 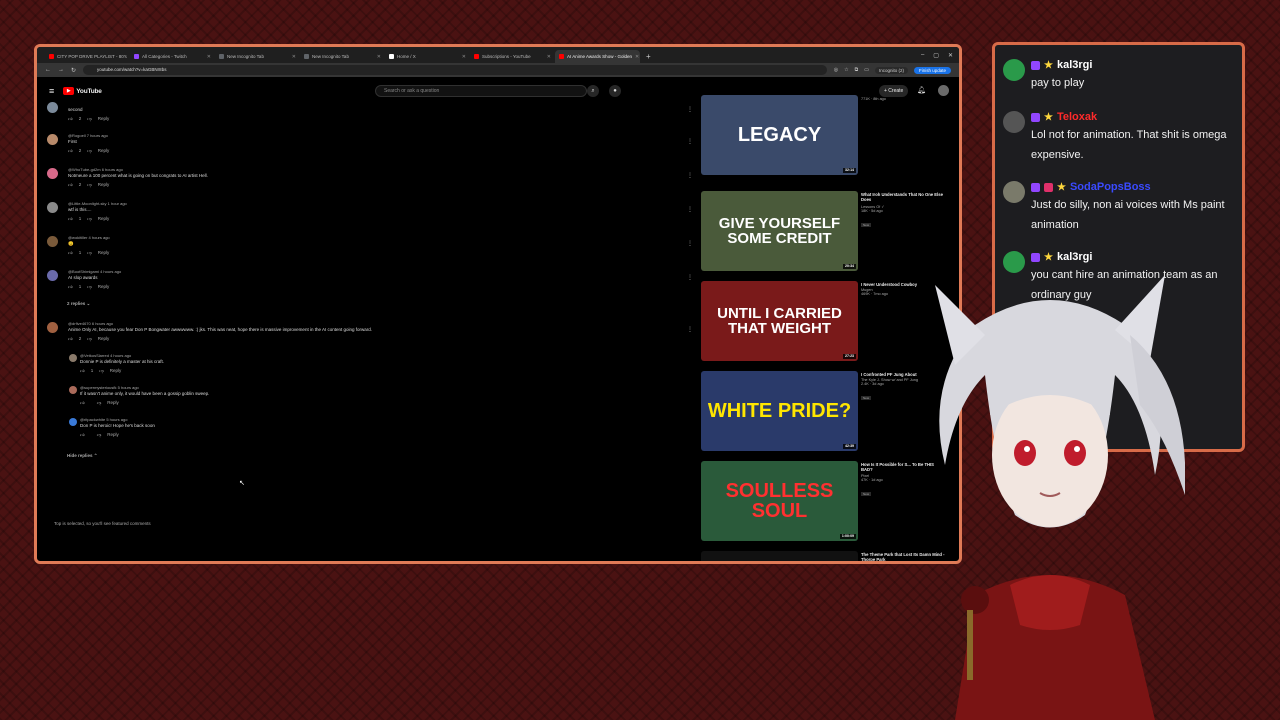 I want to click on video-thumbnail: SOULLESS SOUL 1:00:09, so click(x=779, y=501).